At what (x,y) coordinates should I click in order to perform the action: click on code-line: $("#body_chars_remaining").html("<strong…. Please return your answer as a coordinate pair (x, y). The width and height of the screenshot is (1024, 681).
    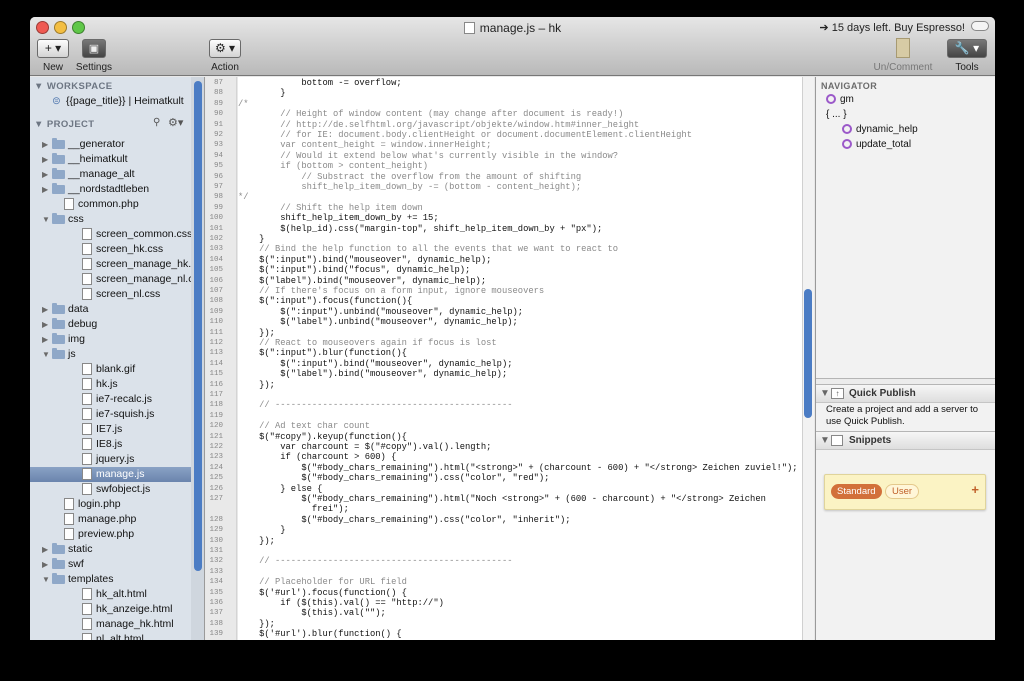
    Looking at the image, I should click on (517, 468).